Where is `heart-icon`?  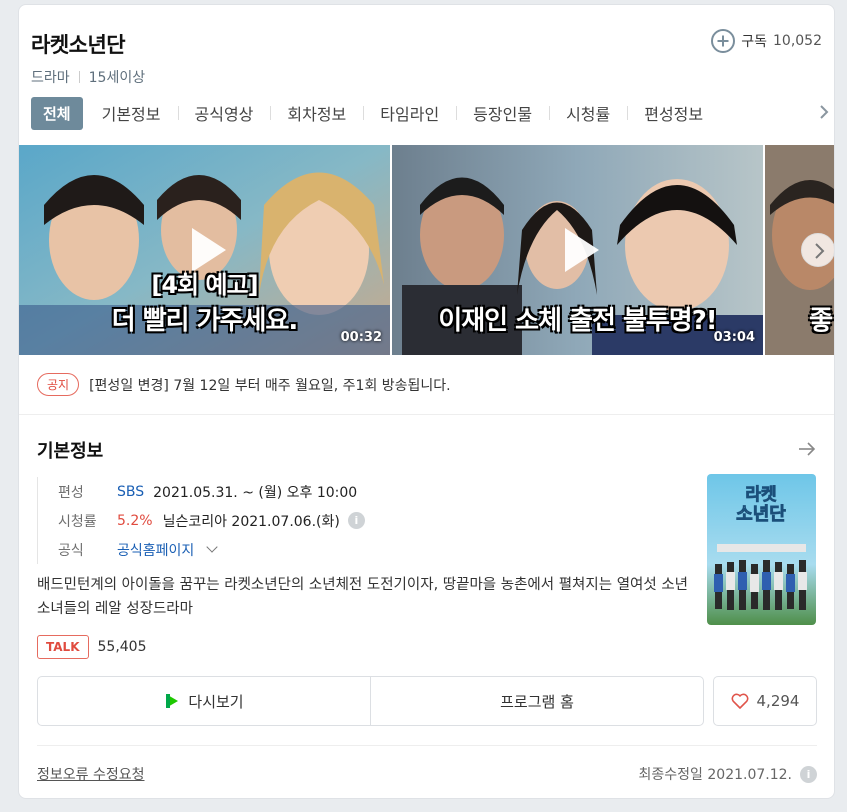 heart-icon is located at coordinates (739, 701).